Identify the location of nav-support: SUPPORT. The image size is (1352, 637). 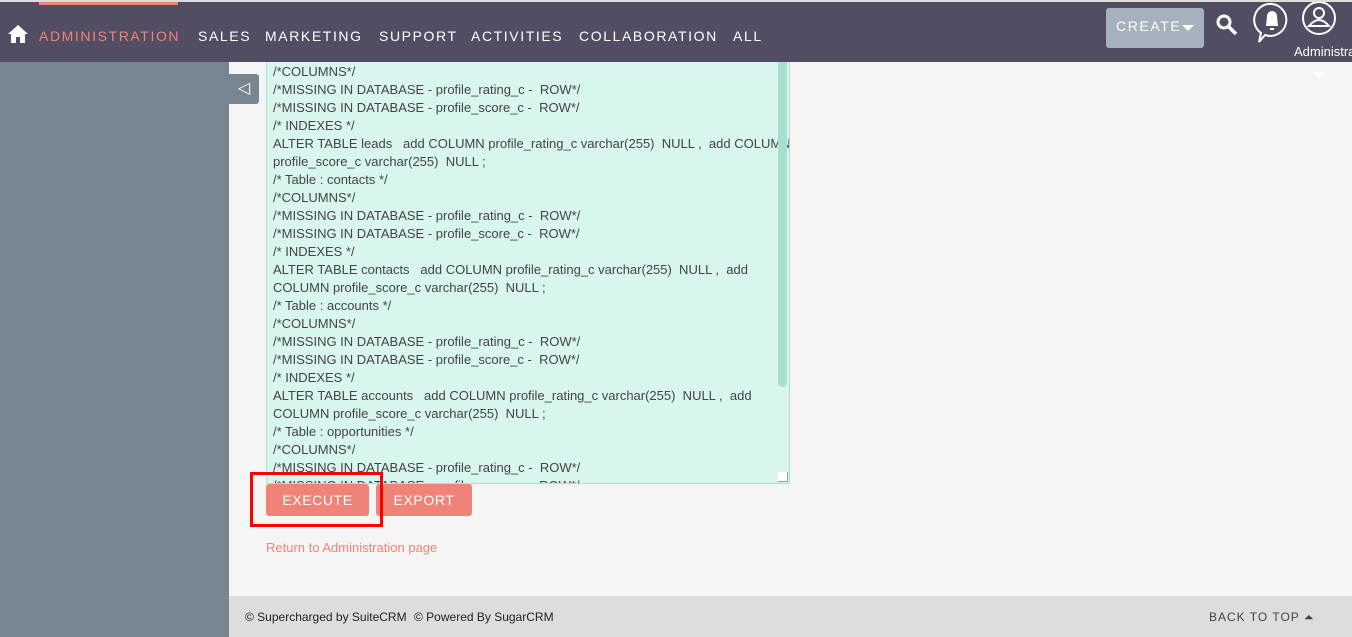
(418, 36).